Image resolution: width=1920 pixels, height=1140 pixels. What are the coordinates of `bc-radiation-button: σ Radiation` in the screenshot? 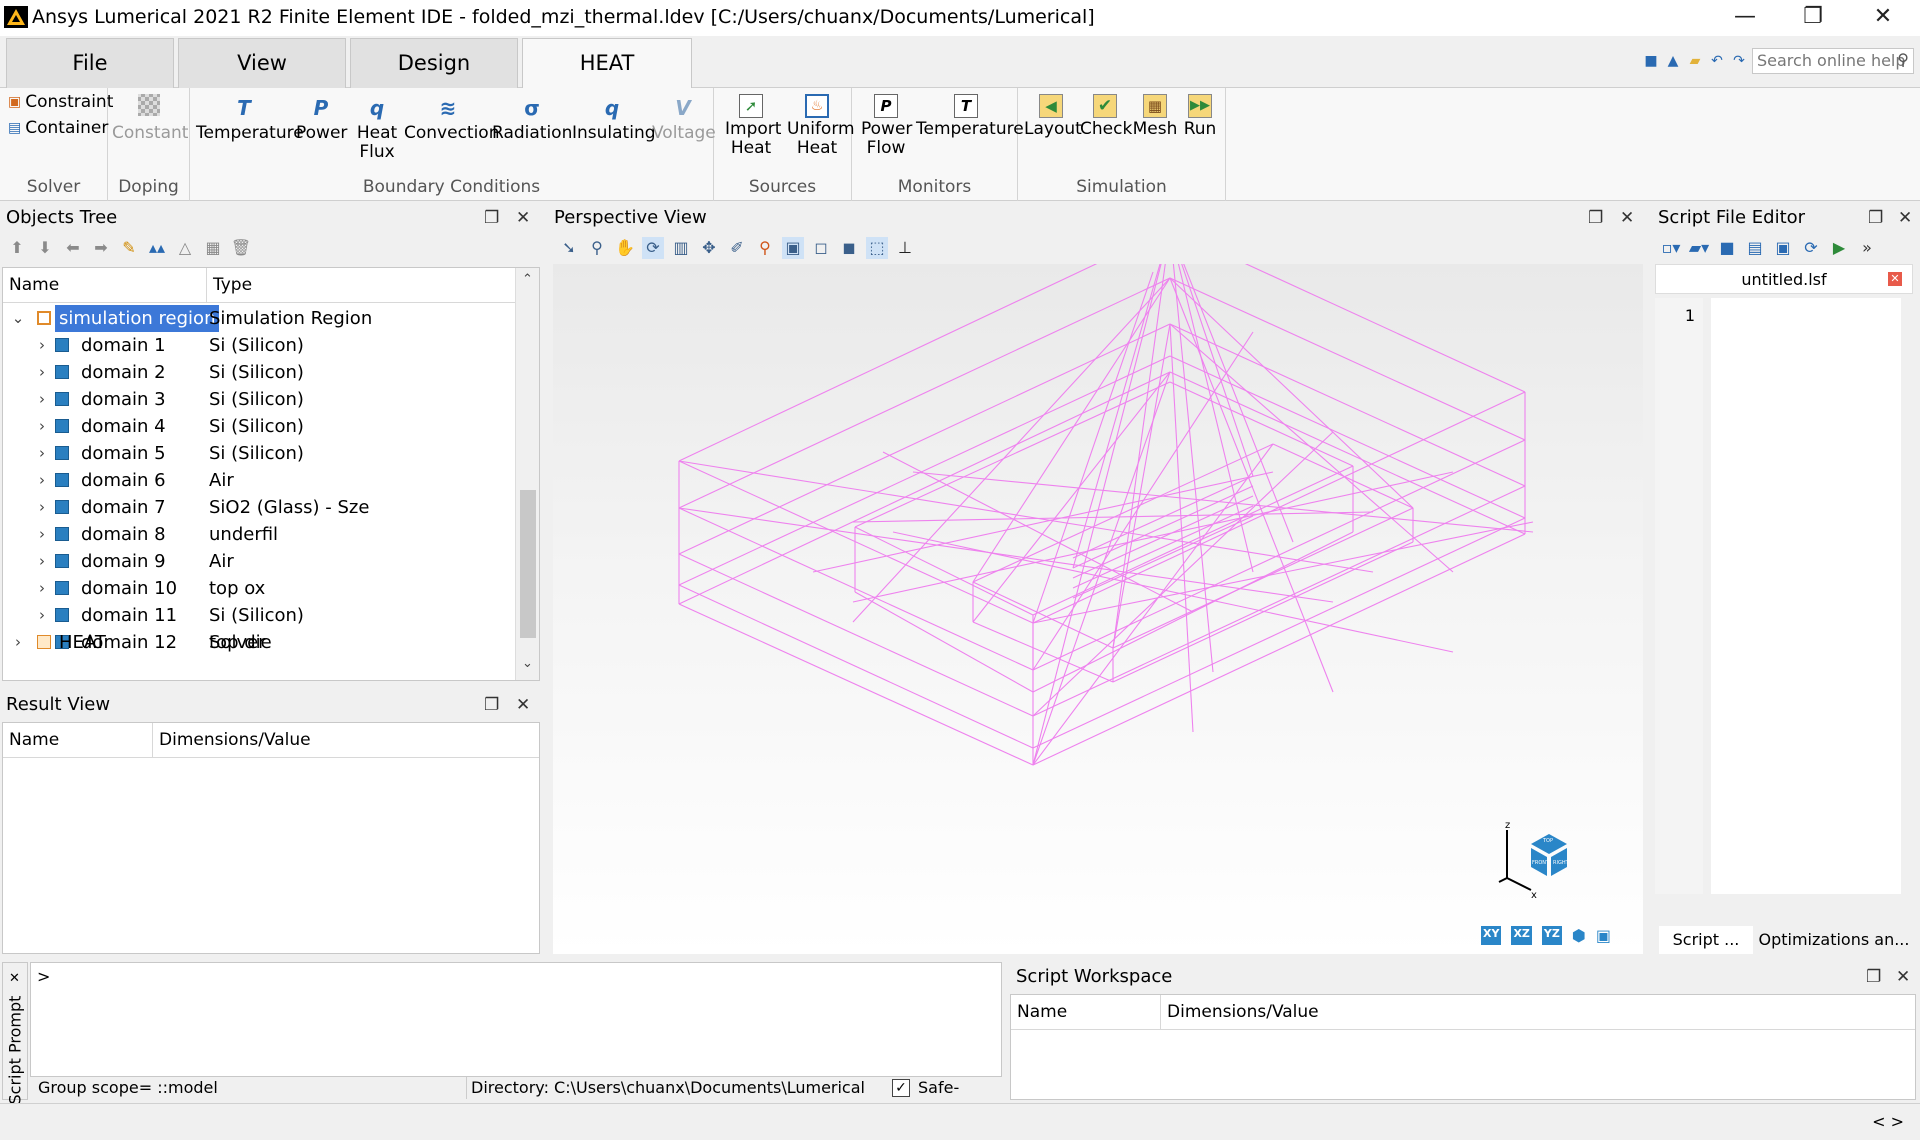 It's located at (532, 118).